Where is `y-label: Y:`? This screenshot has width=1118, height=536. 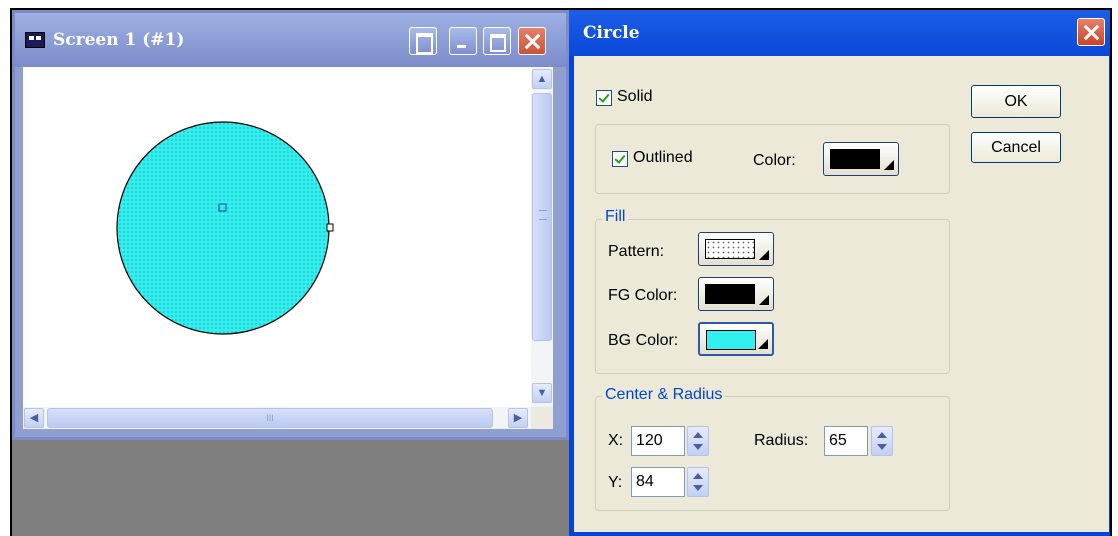 y-label: Y: is located at coordinates (615, 482).